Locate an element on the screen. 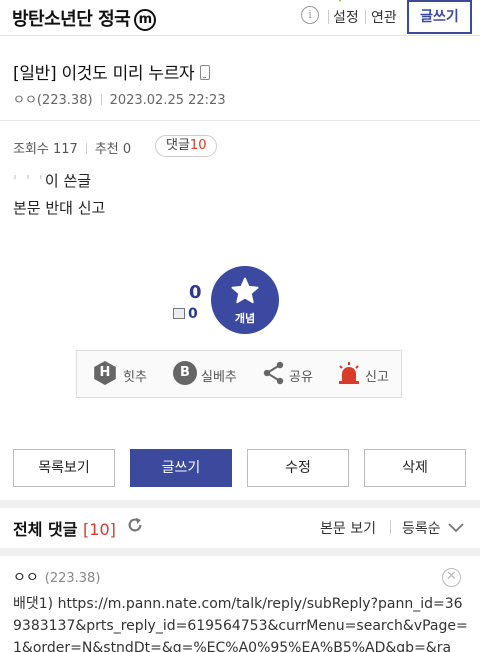 The height and width of the screenshot is (652, 480). comment-author: ㅇㅇ (223.38) is located at coordinates (56, 577).